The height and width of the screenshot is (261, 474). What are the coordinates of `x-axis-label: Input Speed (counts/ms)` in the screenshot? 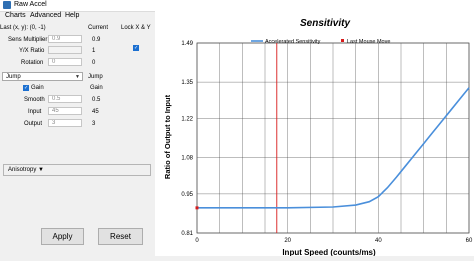 It's located at (329, 252).